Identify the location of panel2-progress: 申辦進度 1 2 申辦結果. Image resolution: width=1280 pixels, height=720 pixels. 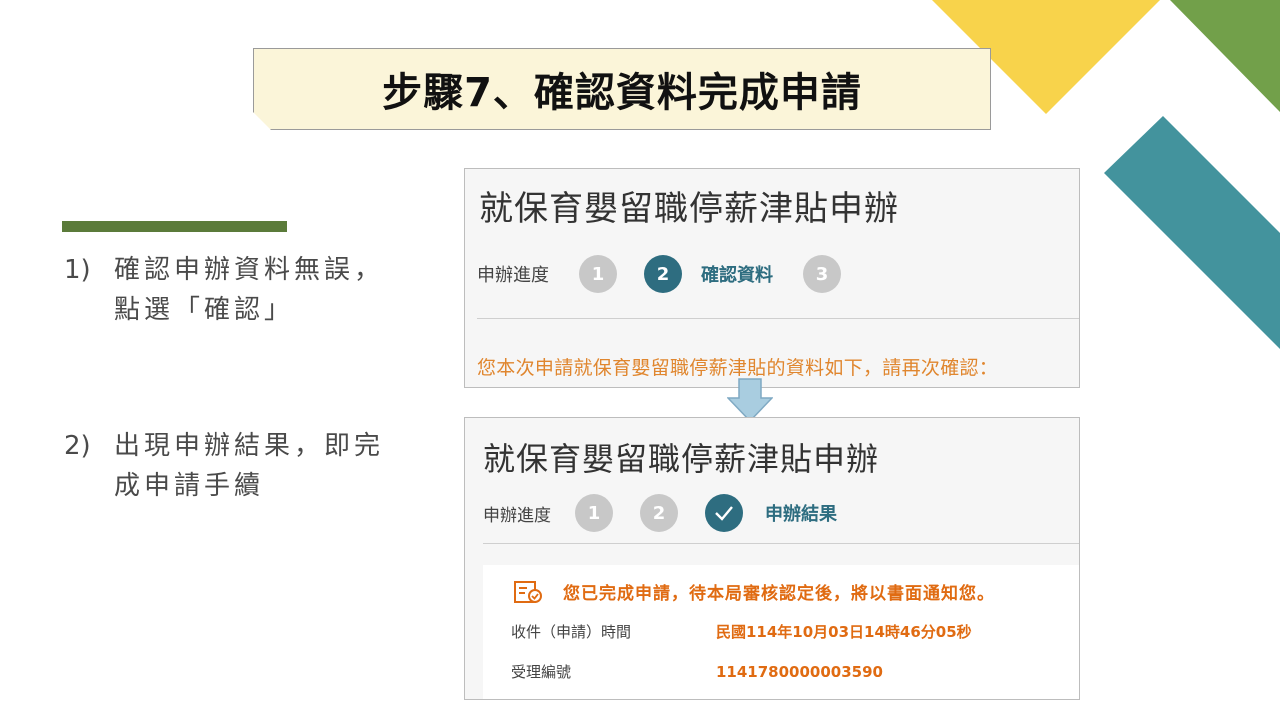
(660, 513).